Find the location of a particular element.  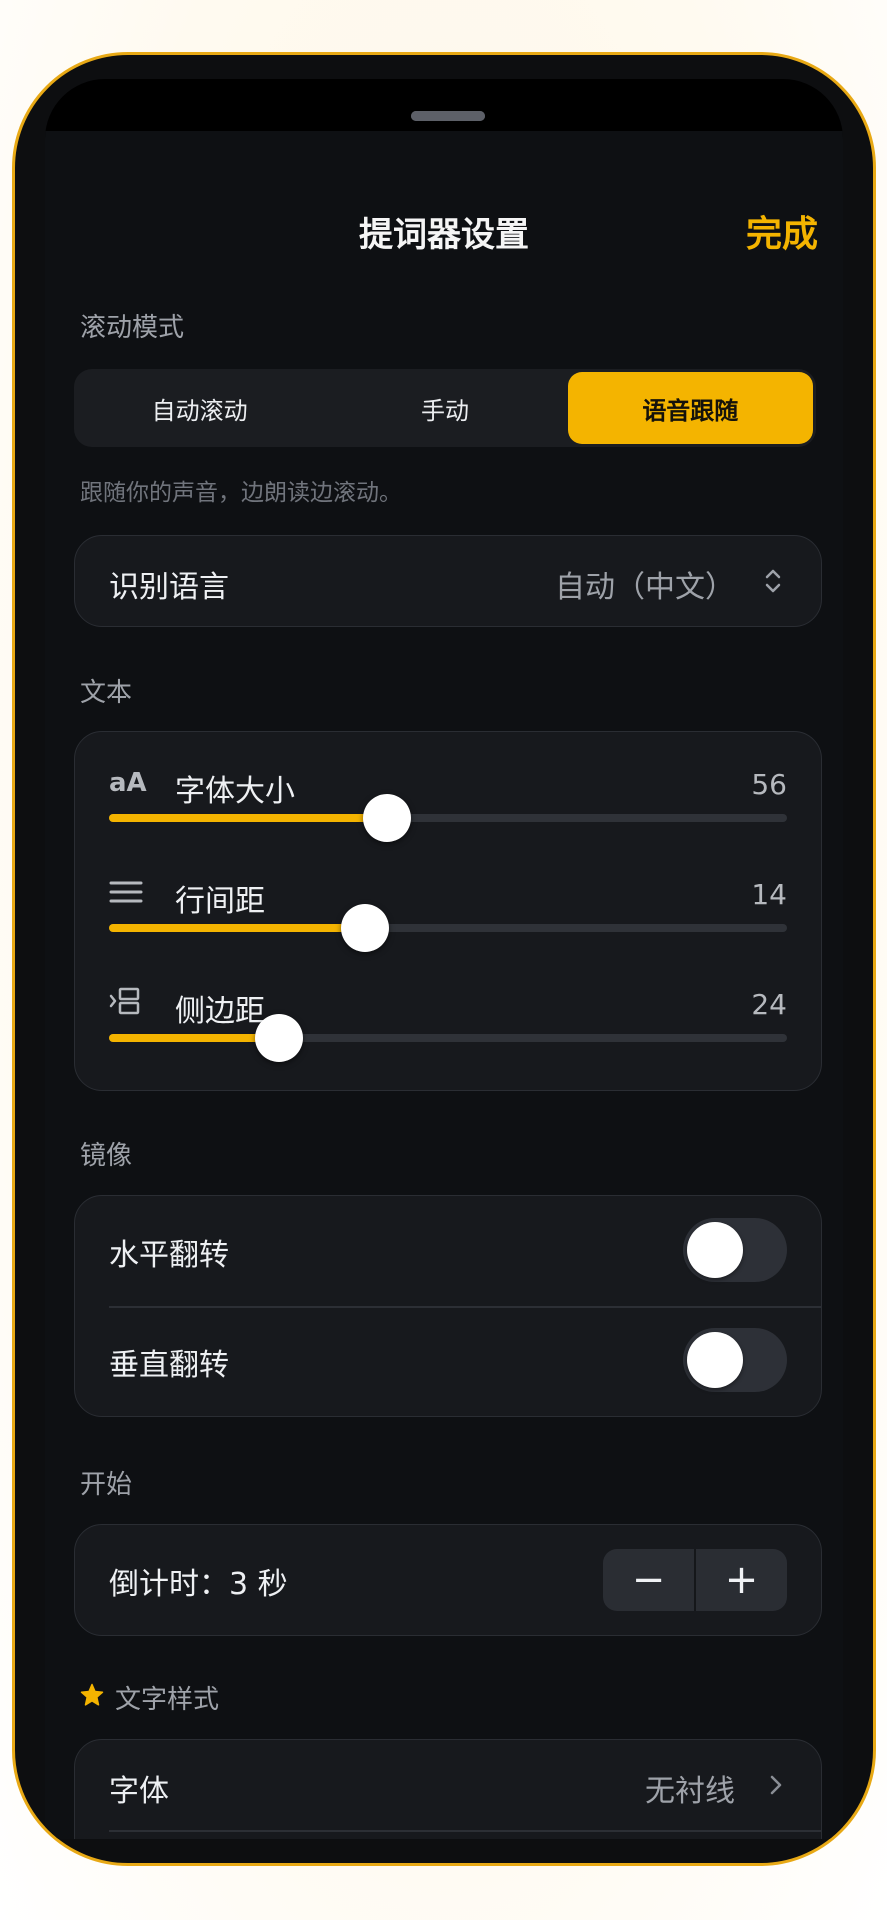

line-spacing-icon is located at coordinates (126, 892).